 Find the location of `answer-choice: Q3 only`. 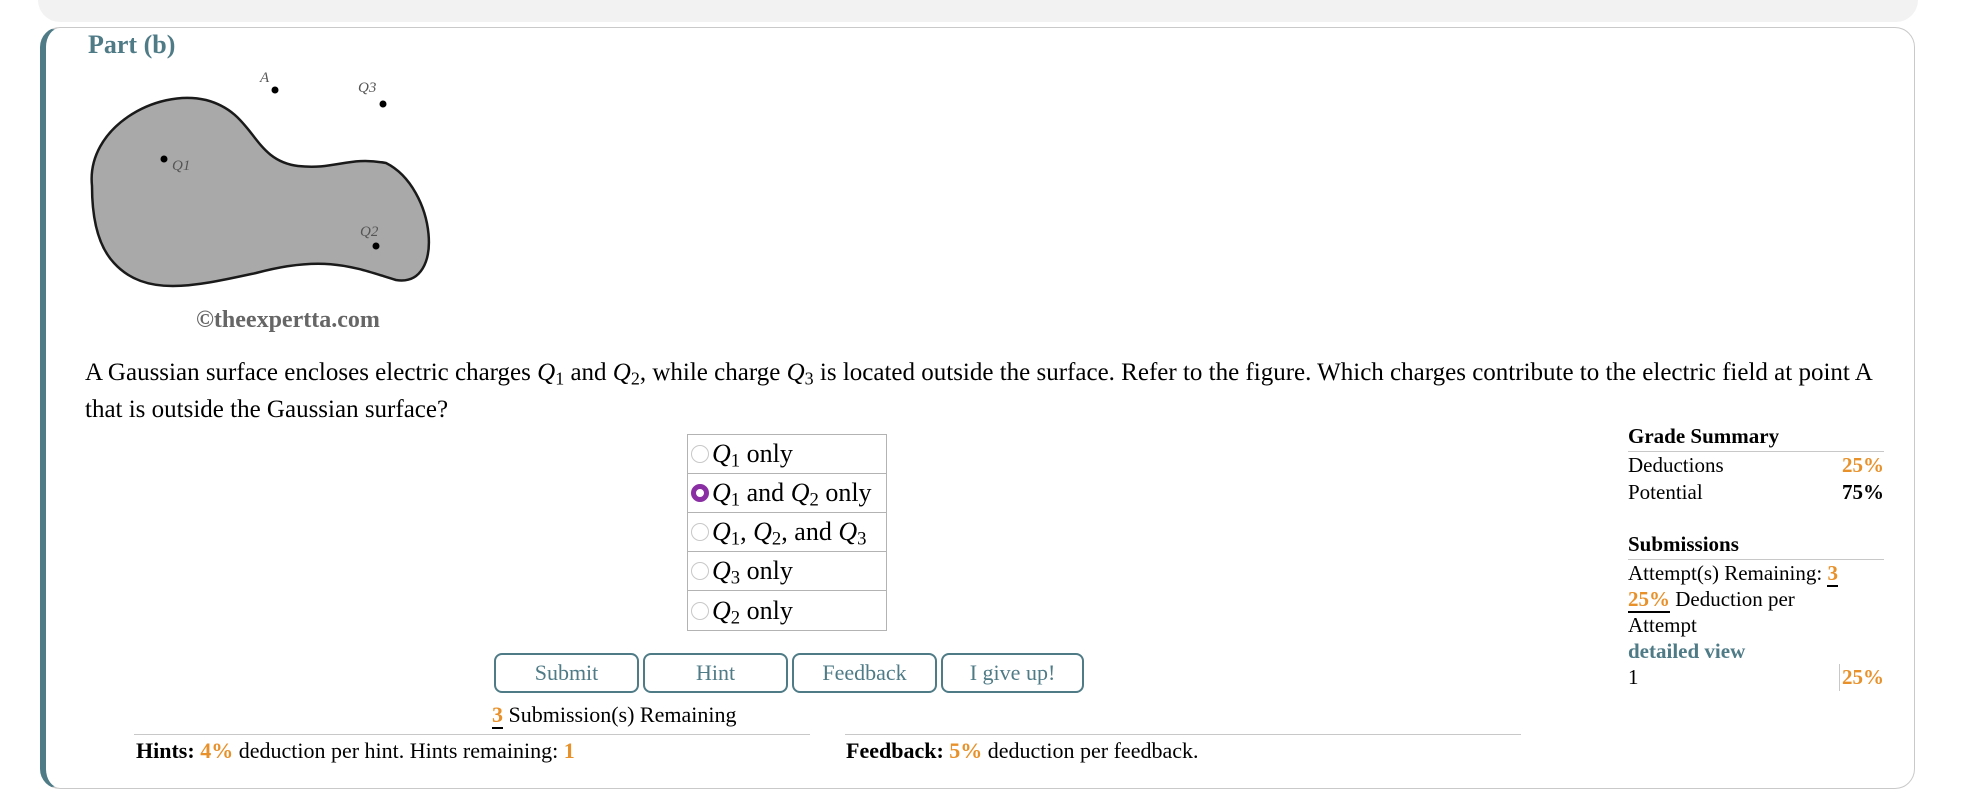

answer-choice: Q3 only is located at coordinates (787, 571).